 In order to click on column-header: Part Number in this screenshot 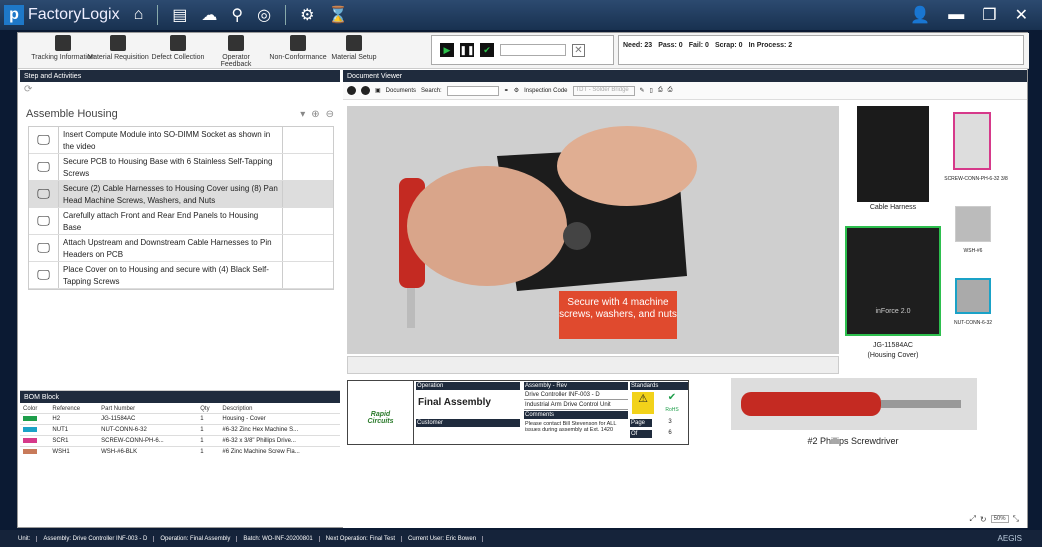, I will do `click(118, 409)`.